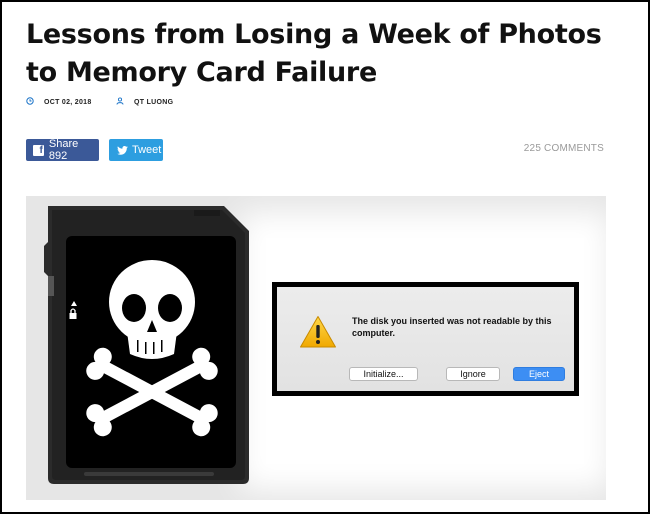 The width and height of the screenshot is (650, 514). What do you see at coordinates (68, 102) in the screenshot?
I see `date-text: OCT 02, 2018` at bounding box center [68, 102].